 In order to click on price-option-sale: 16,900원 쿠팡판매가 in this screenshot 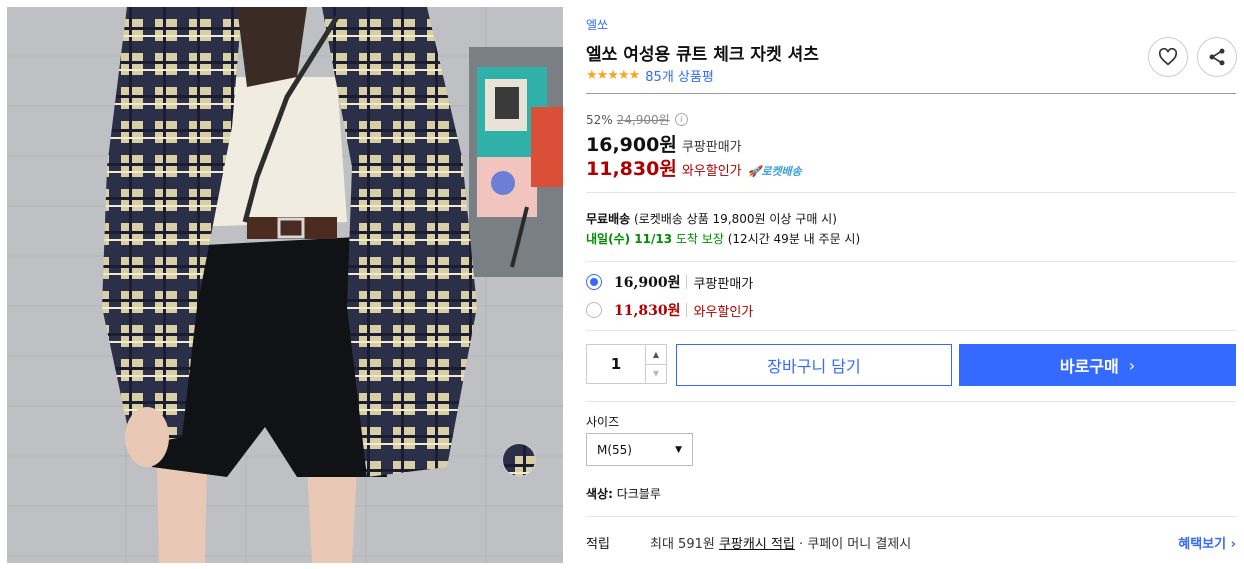, I will do `click(669, 282)`.